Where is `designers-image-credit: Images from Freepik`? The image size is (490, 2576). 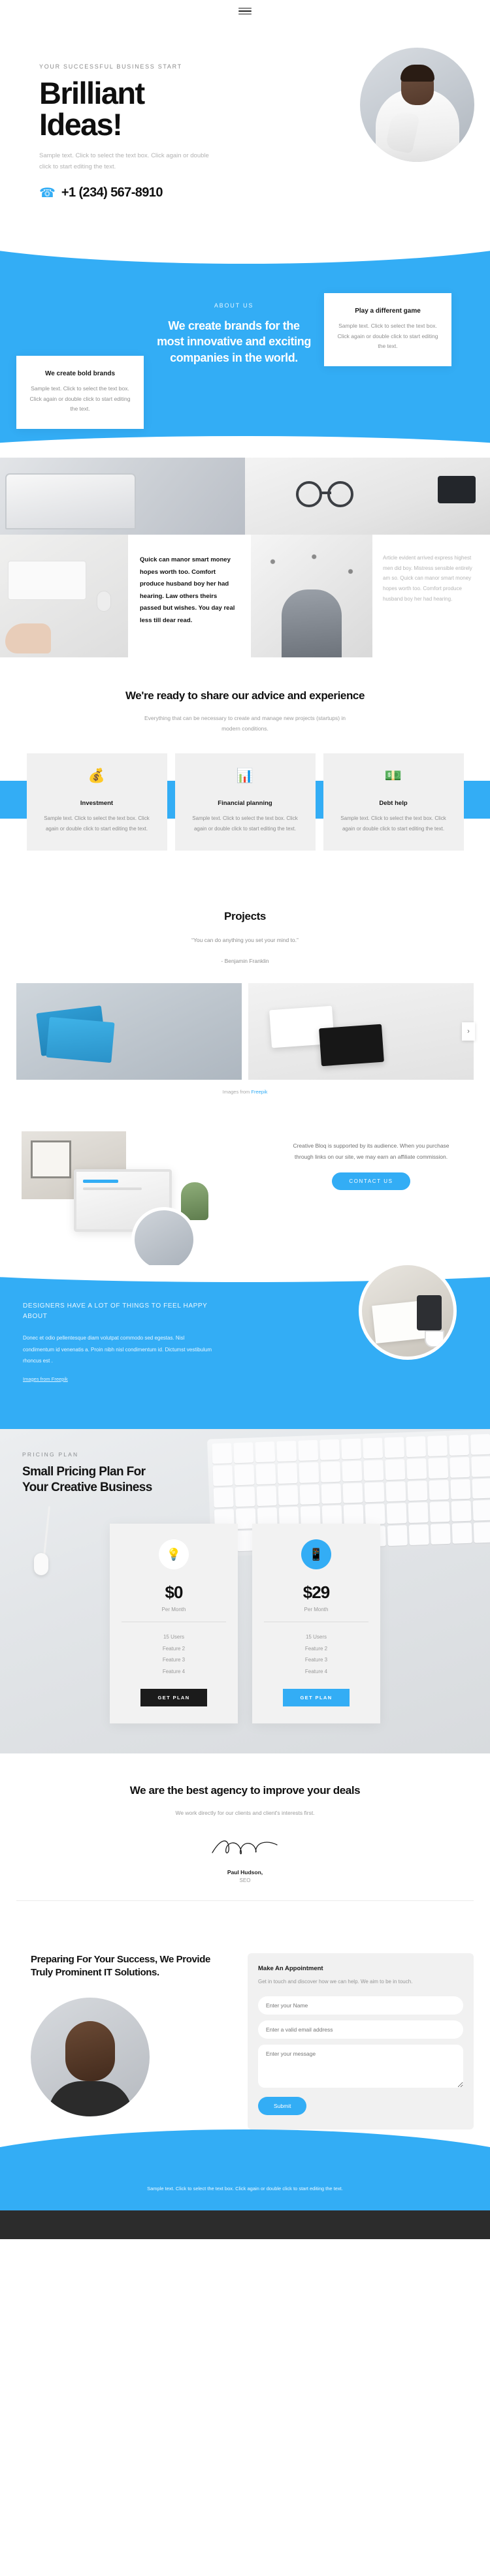
designers-image-credit: Images from Freepik is located at coordinates (117, 1379).